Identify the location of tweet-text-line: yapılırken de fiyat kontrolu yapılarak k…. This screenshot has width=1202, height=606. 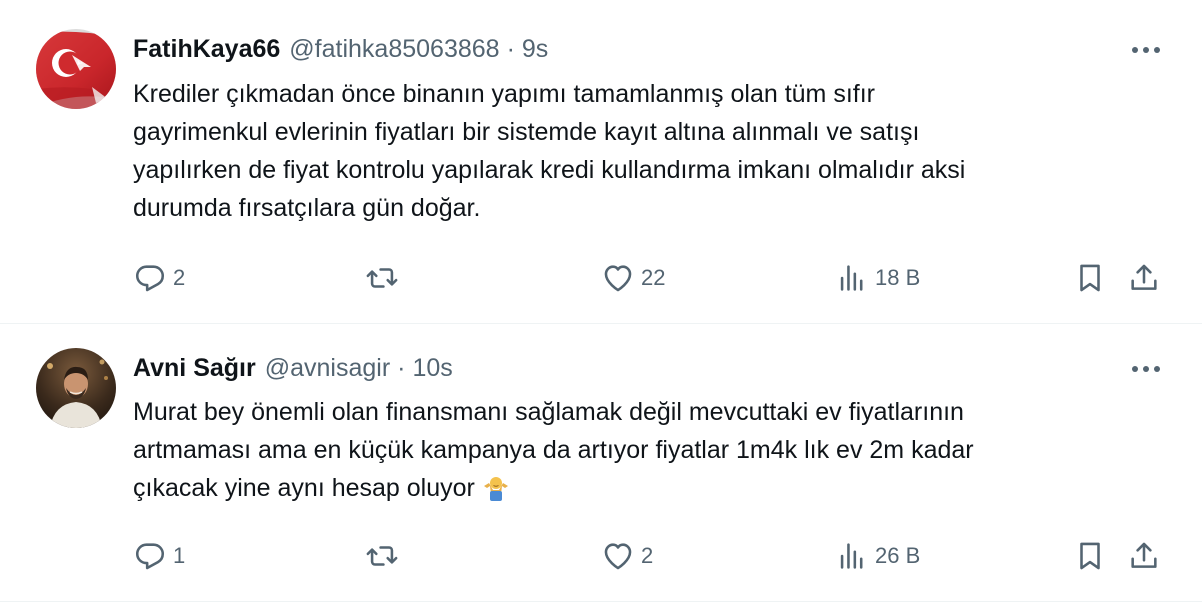
(549, 170).